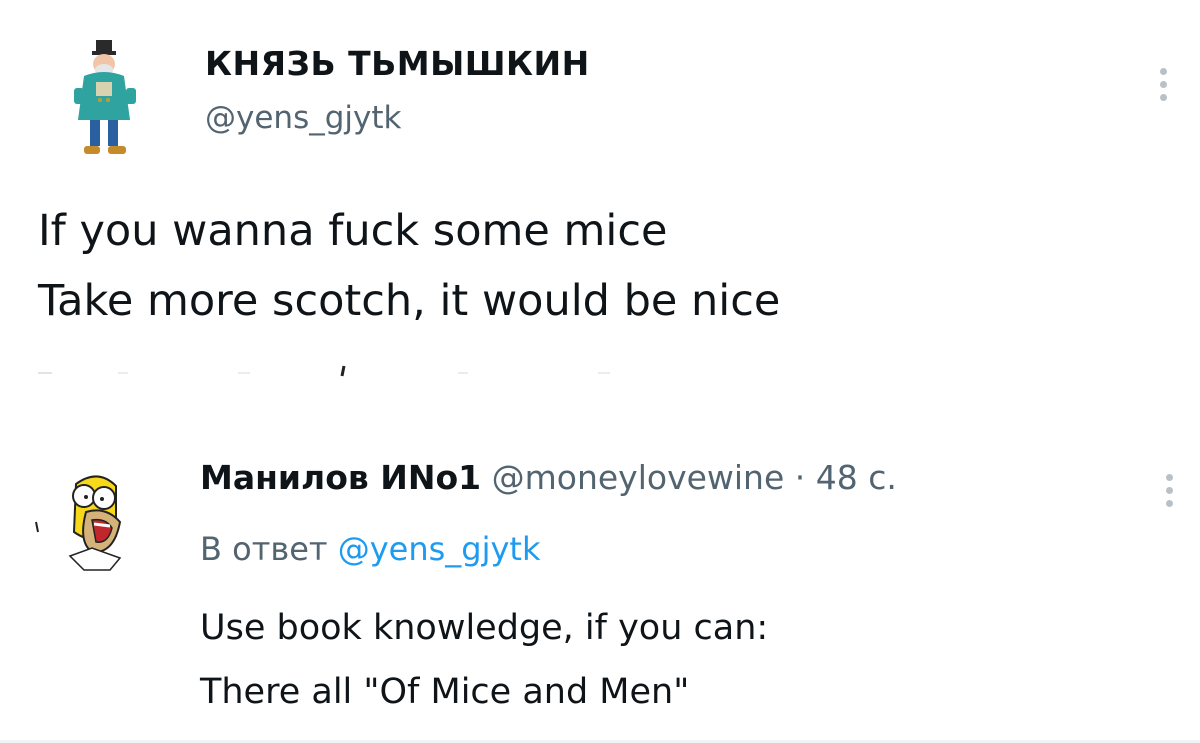 The width and height of the screenshot is (1200, 743). I want to click on tweet-line: If you wanna fuck some mice, so click(353, 231).